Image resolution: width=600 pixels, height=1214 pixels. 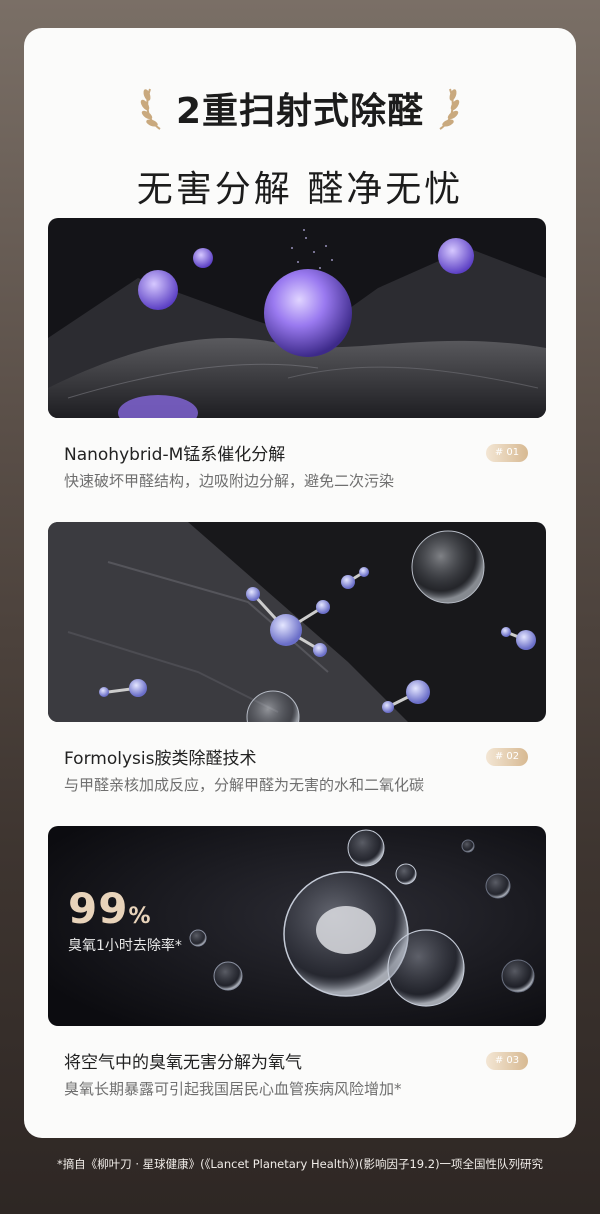 I want to click on stat-number: 99, so click(x=98, y=908).